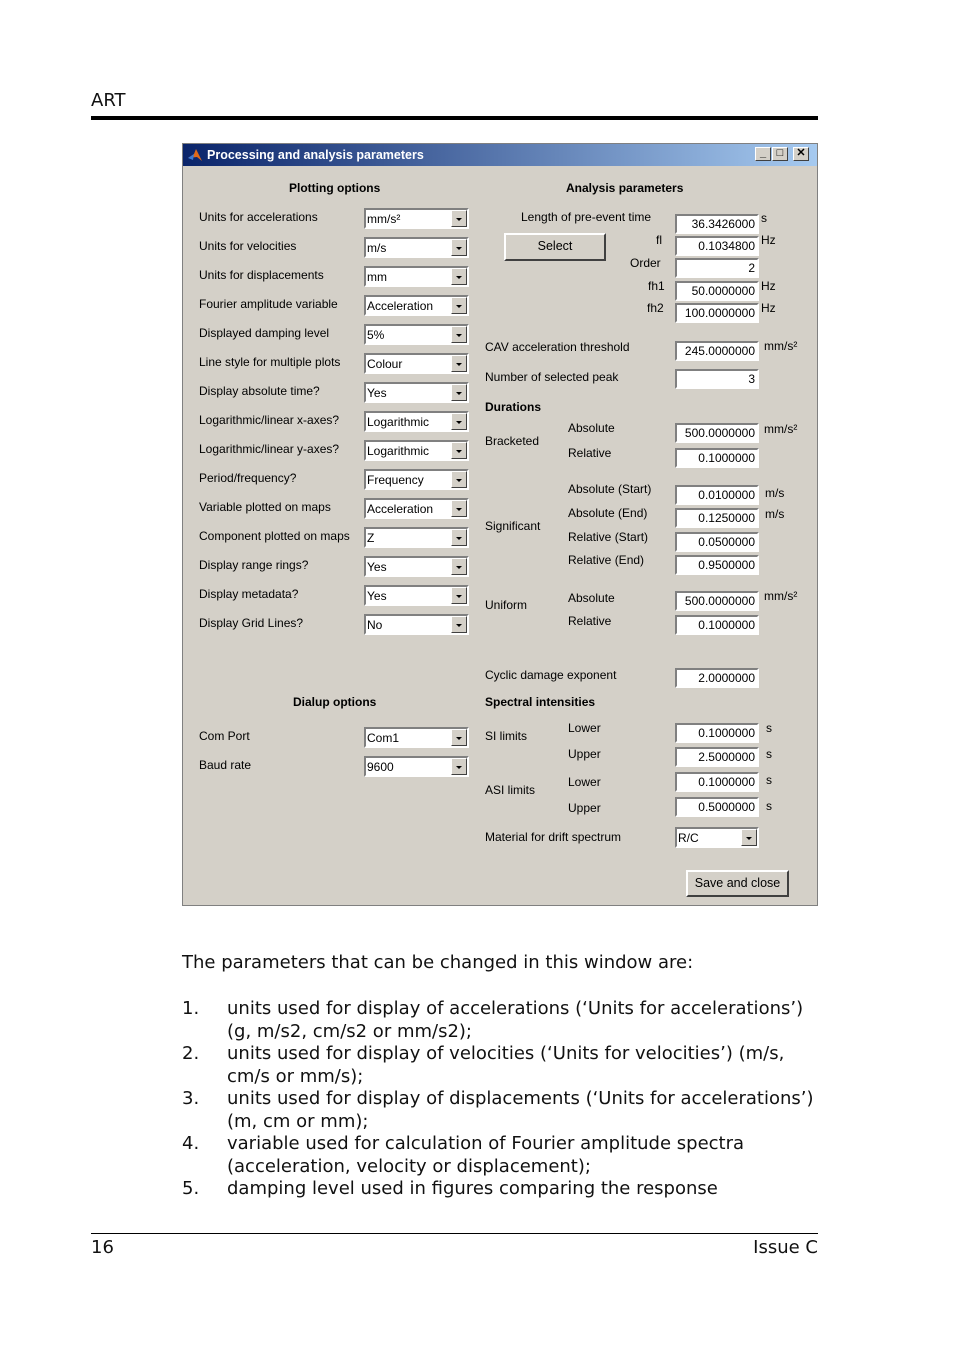  What do you see at coordinates (775, 493) in the screenshot?
I see `significant-abs-start-unit: m/s` at bounding box center [775, 493].